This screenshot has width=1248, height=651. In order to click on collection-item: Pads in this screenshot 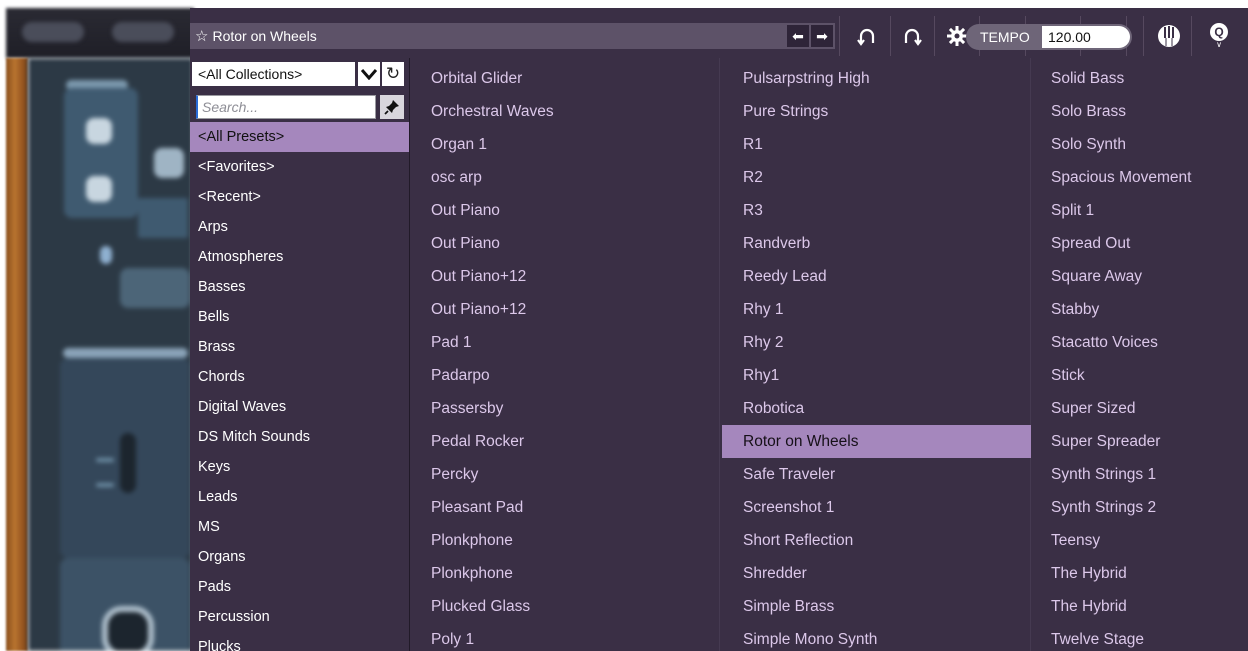, I will do `click(300, 587)`.